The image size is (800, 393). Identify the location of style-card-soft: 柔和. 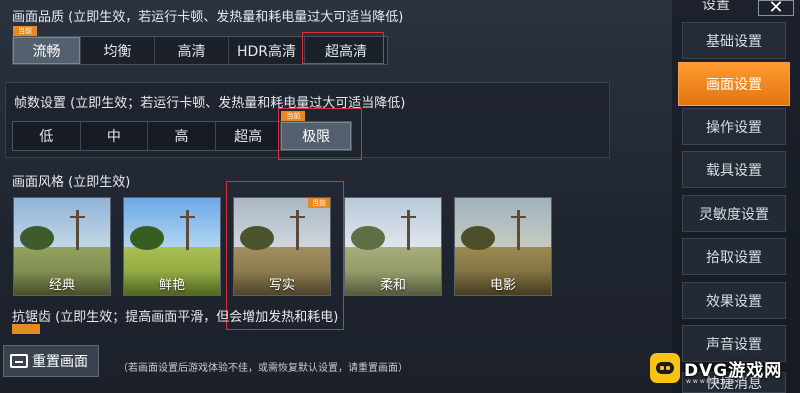
(393, 246).